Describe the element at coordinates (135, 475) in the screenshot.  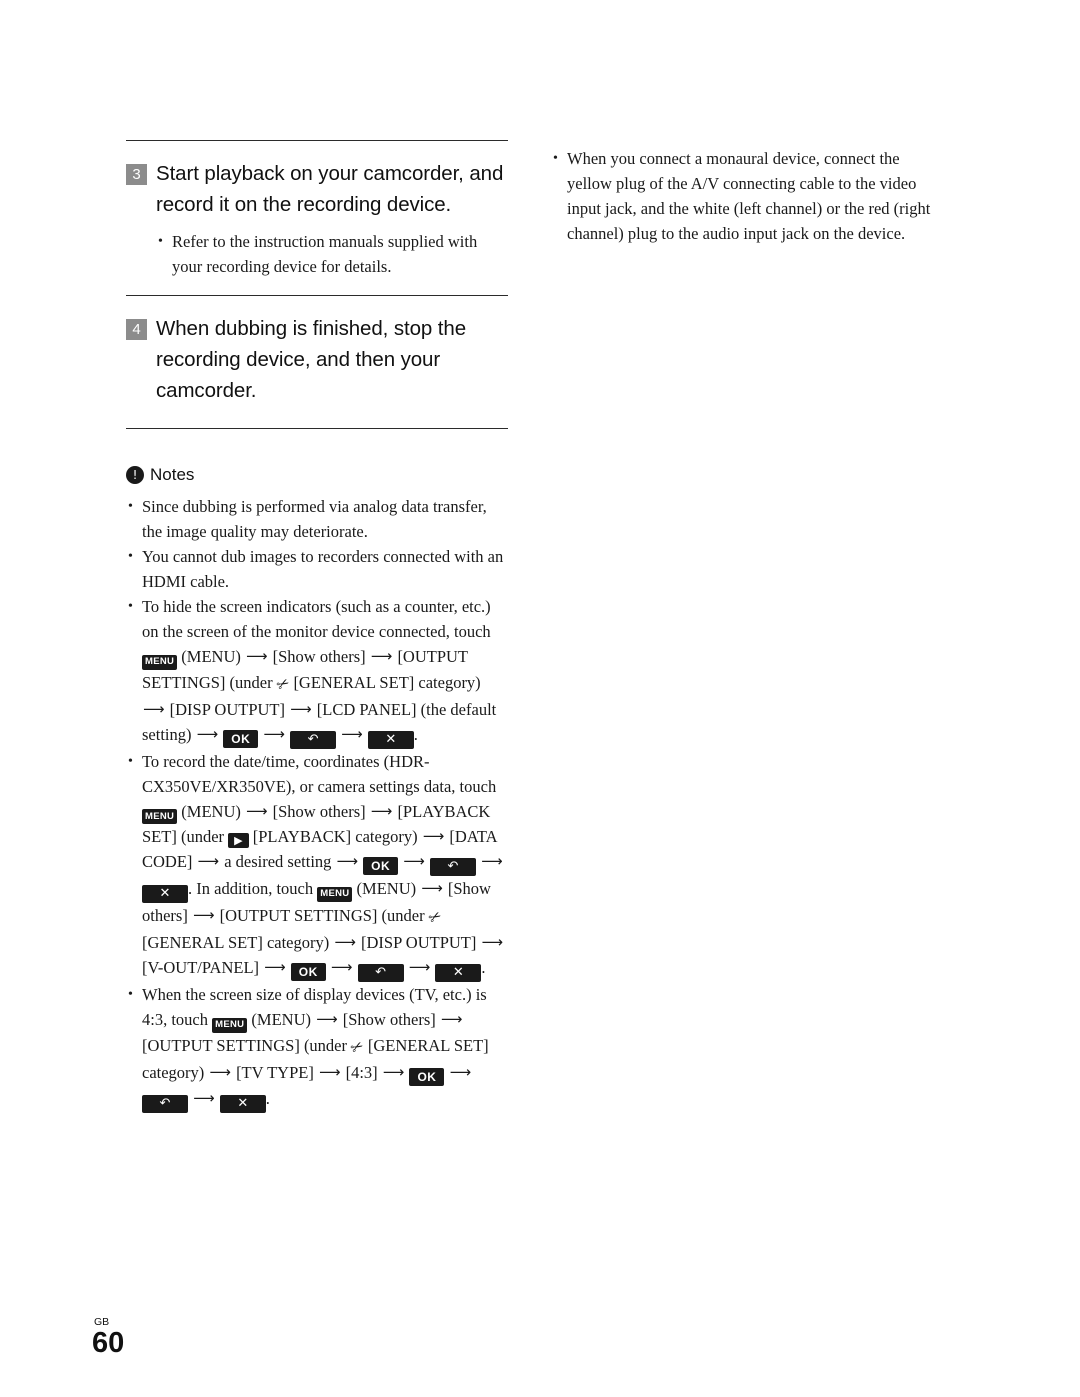
I see `exclamation-icon: !` at that location.